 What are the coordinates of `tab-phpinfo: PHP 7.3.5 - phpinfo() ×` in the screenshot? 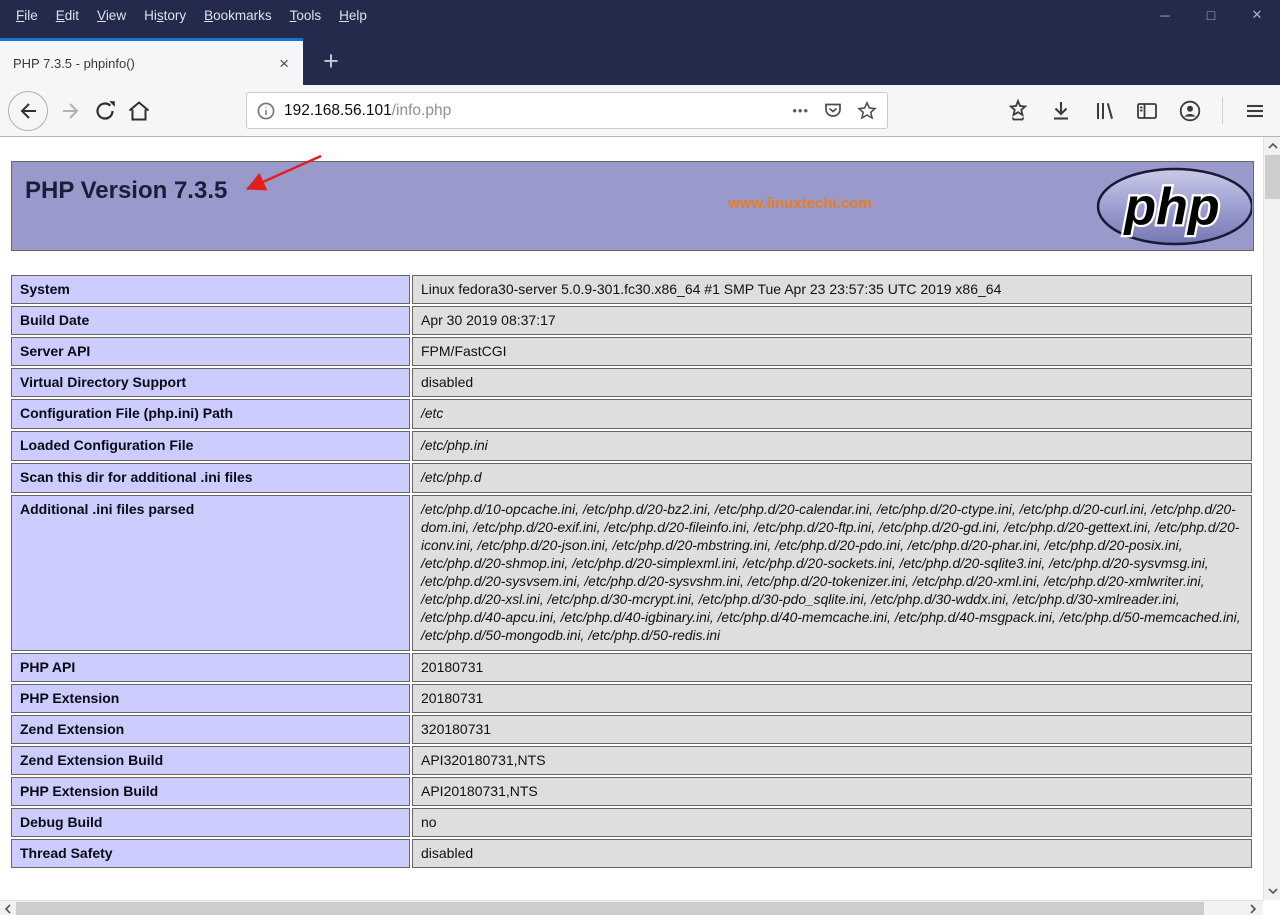 It's located at (151, 61).